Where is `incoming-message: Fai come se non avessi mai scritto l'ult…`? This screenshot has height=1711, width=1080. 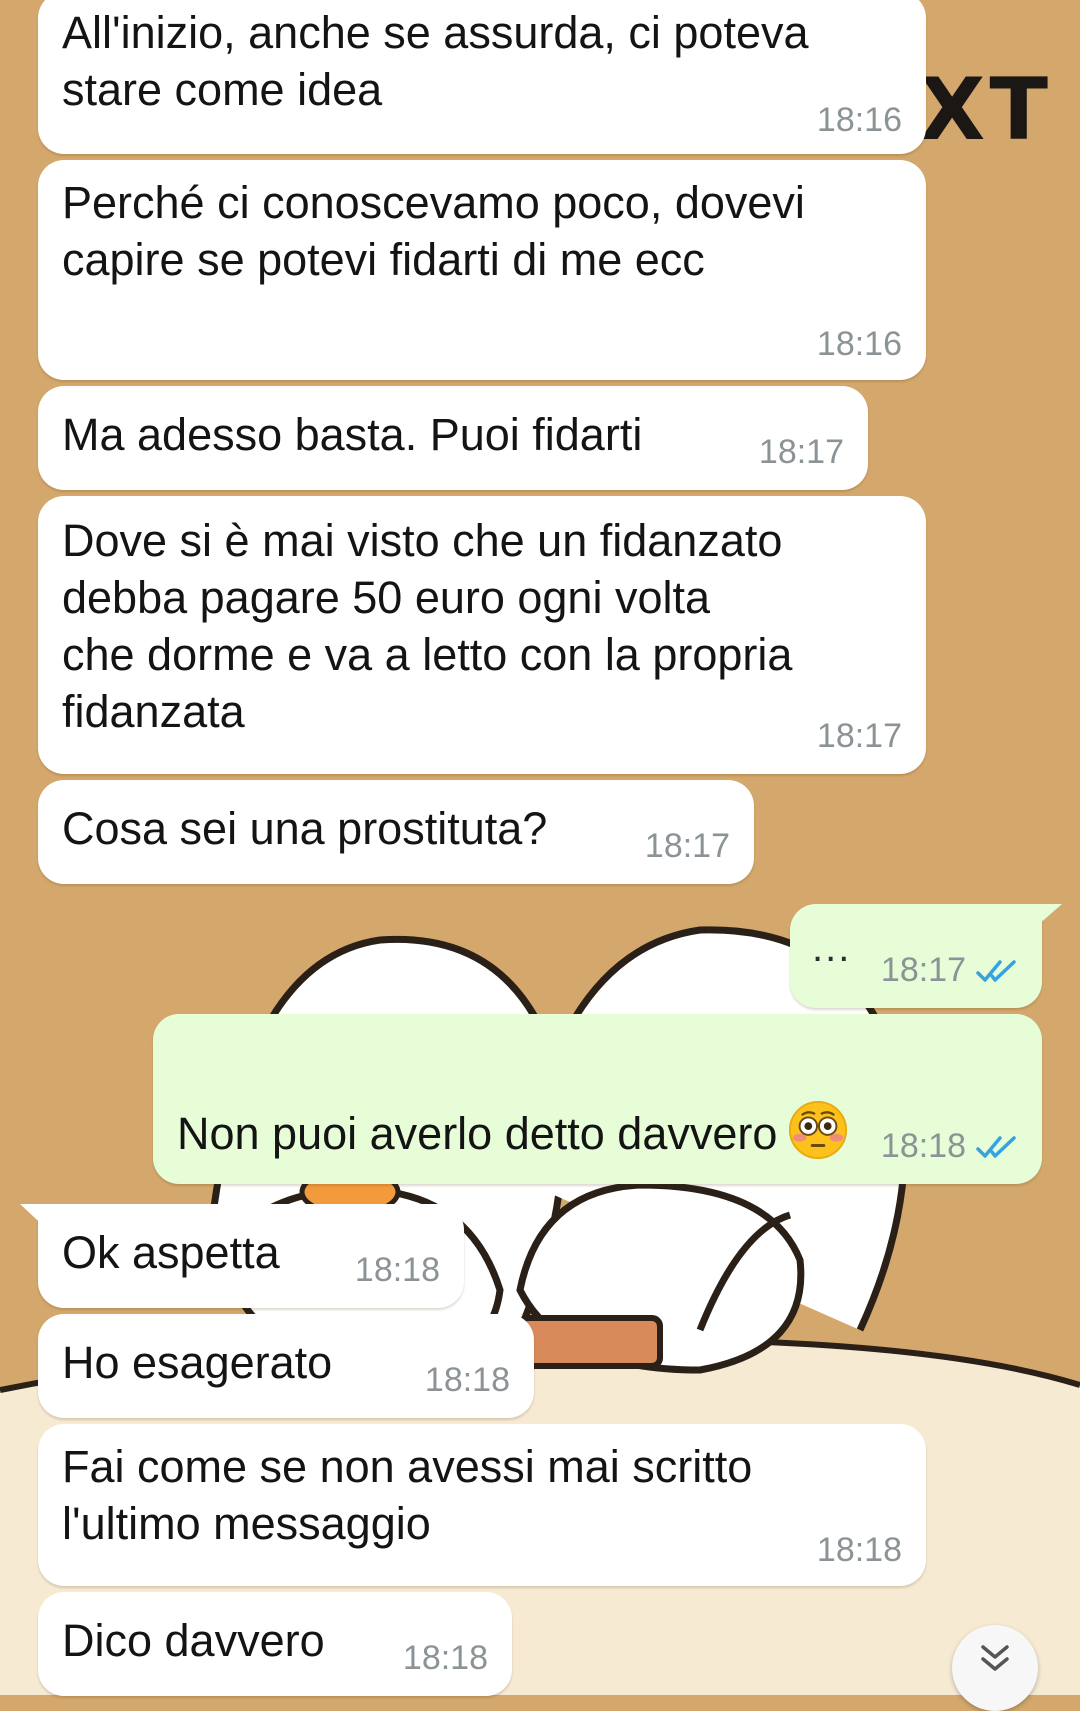 incoming-message: Fai come se non avessi mai scritto l'ult… is located at coordinates (482, 1505).